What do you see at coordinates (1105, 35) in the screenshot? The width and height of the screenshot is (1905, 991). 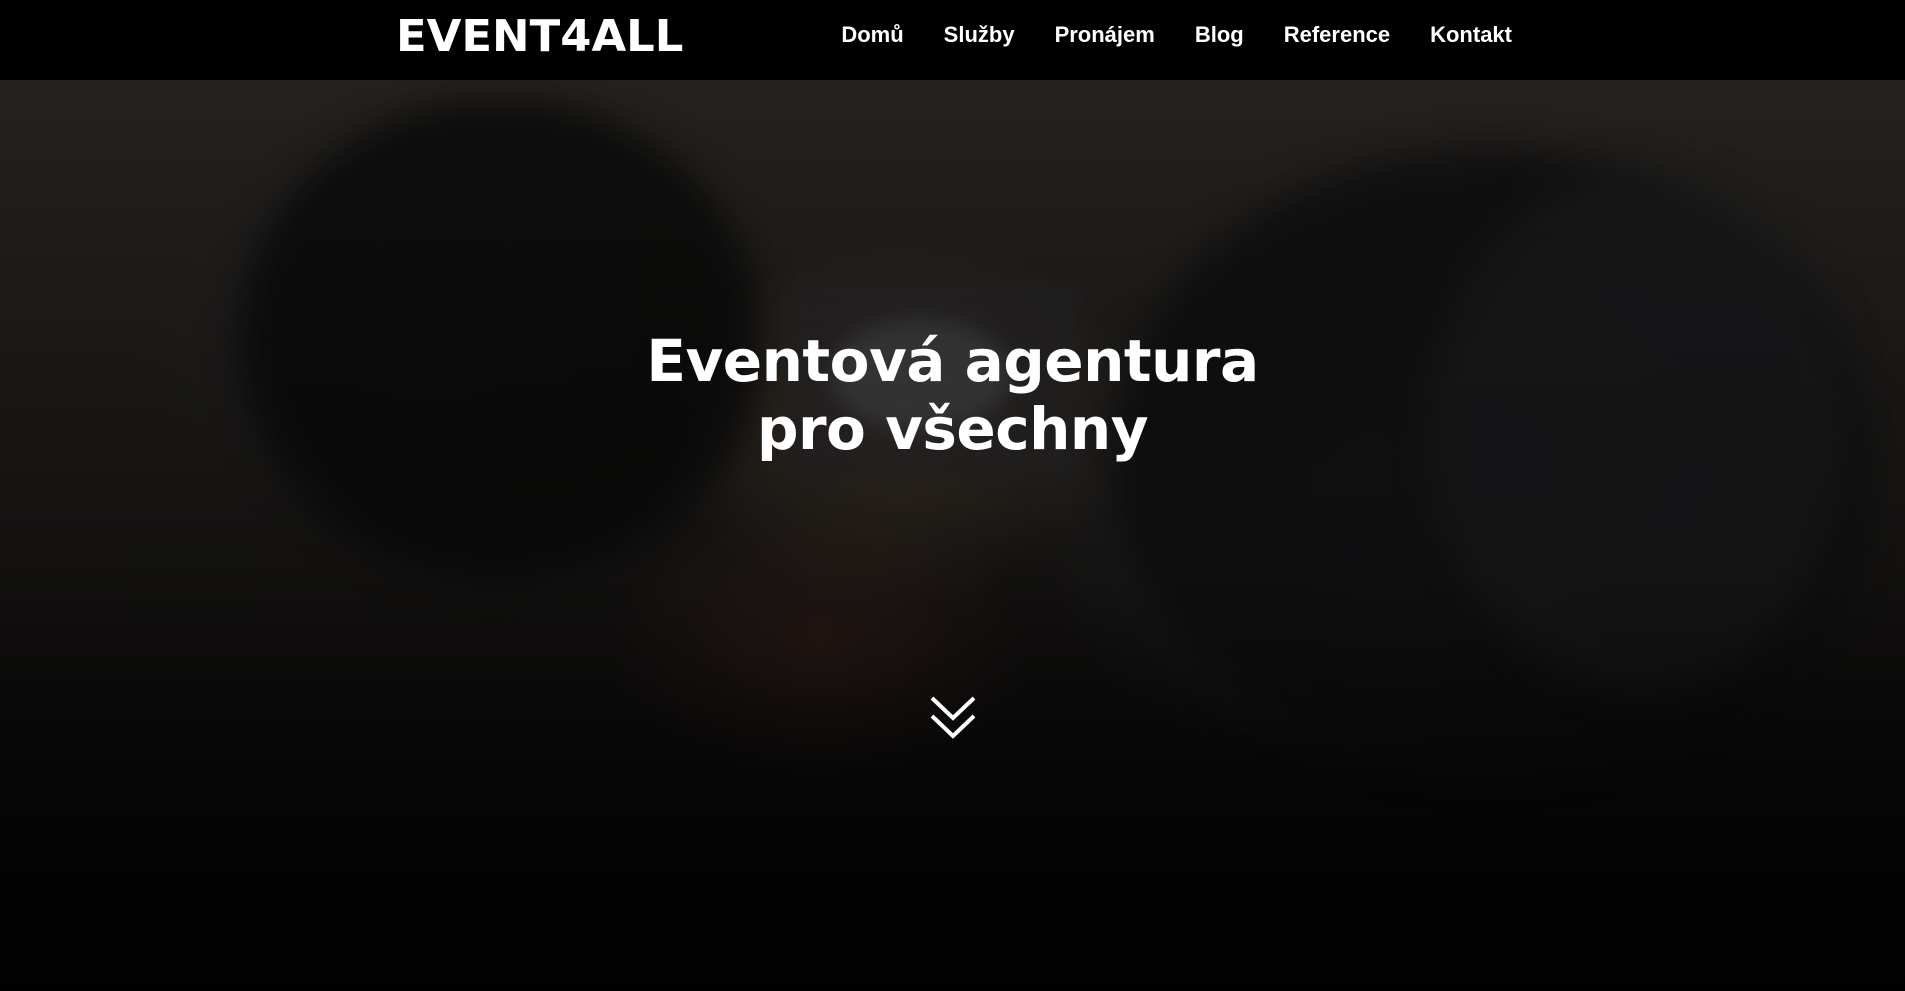 I see `nav-item-pronajem: Pronájem` at bounding box center [1105, 35].